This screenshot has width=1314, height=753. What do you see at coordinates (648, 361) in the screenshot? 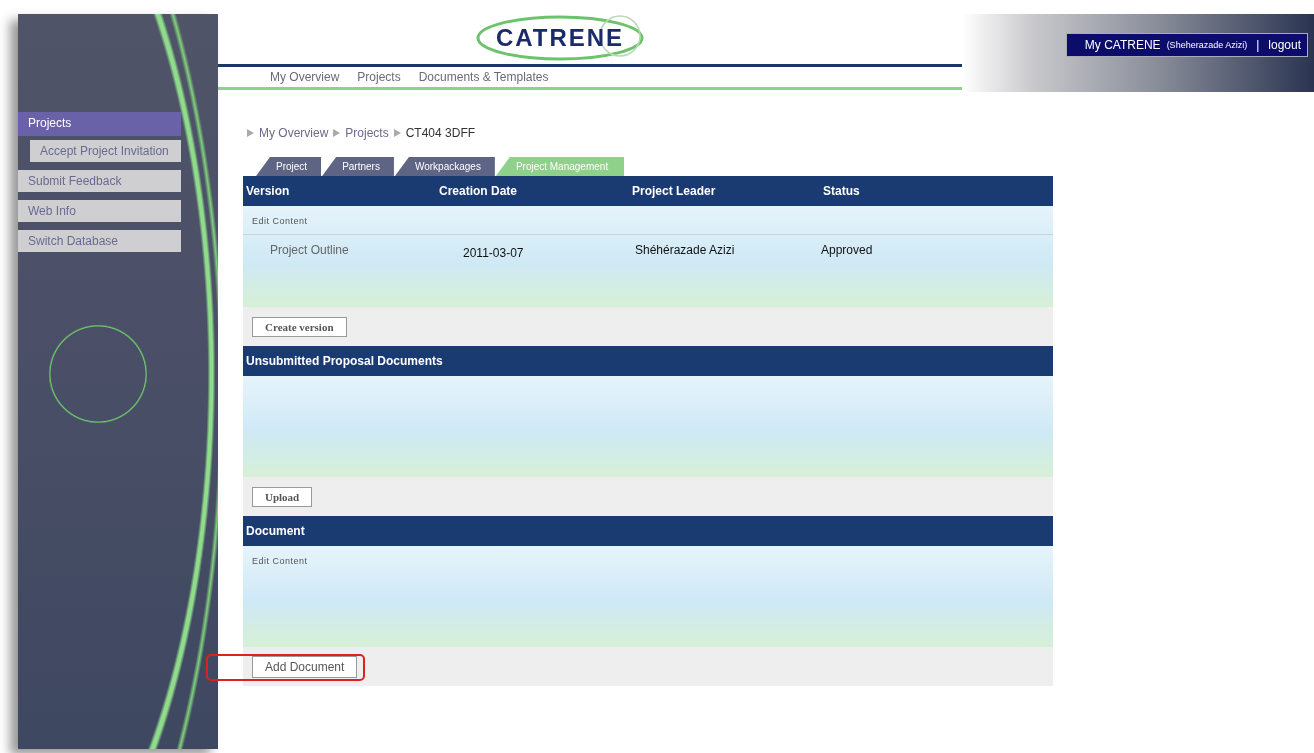
I see `section-title: Unsubmitted Proposal Documents` at bounding box center [648, 361].